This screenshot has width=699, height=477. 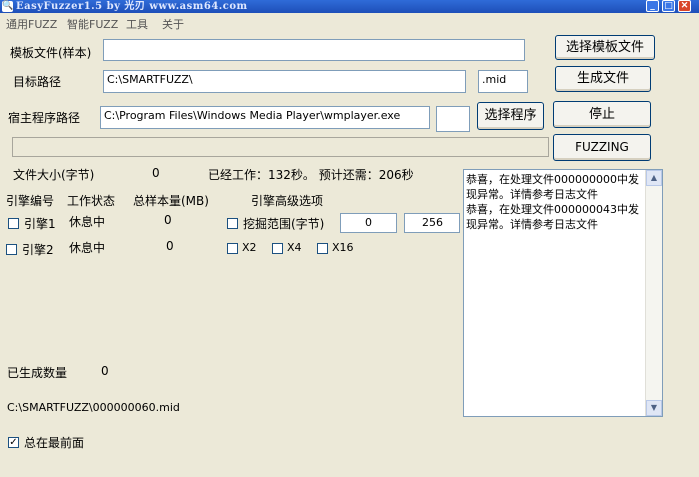 What do you see at coordinates (37, 373) in the screenshot?
I see `generated-count-label: 已生成数量` at bounding box center [37, 373].